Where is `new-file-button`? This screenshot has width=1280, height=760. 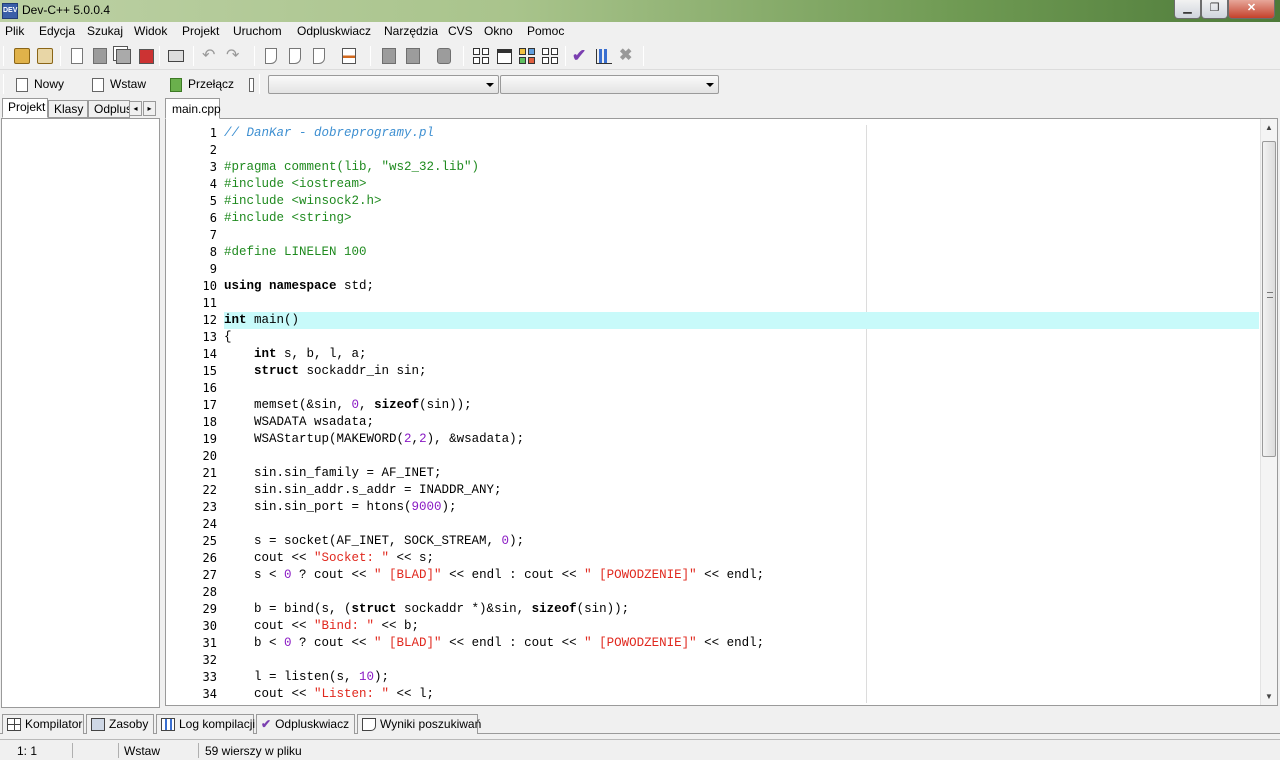
new-file-button is located at coordinates (77, 56).